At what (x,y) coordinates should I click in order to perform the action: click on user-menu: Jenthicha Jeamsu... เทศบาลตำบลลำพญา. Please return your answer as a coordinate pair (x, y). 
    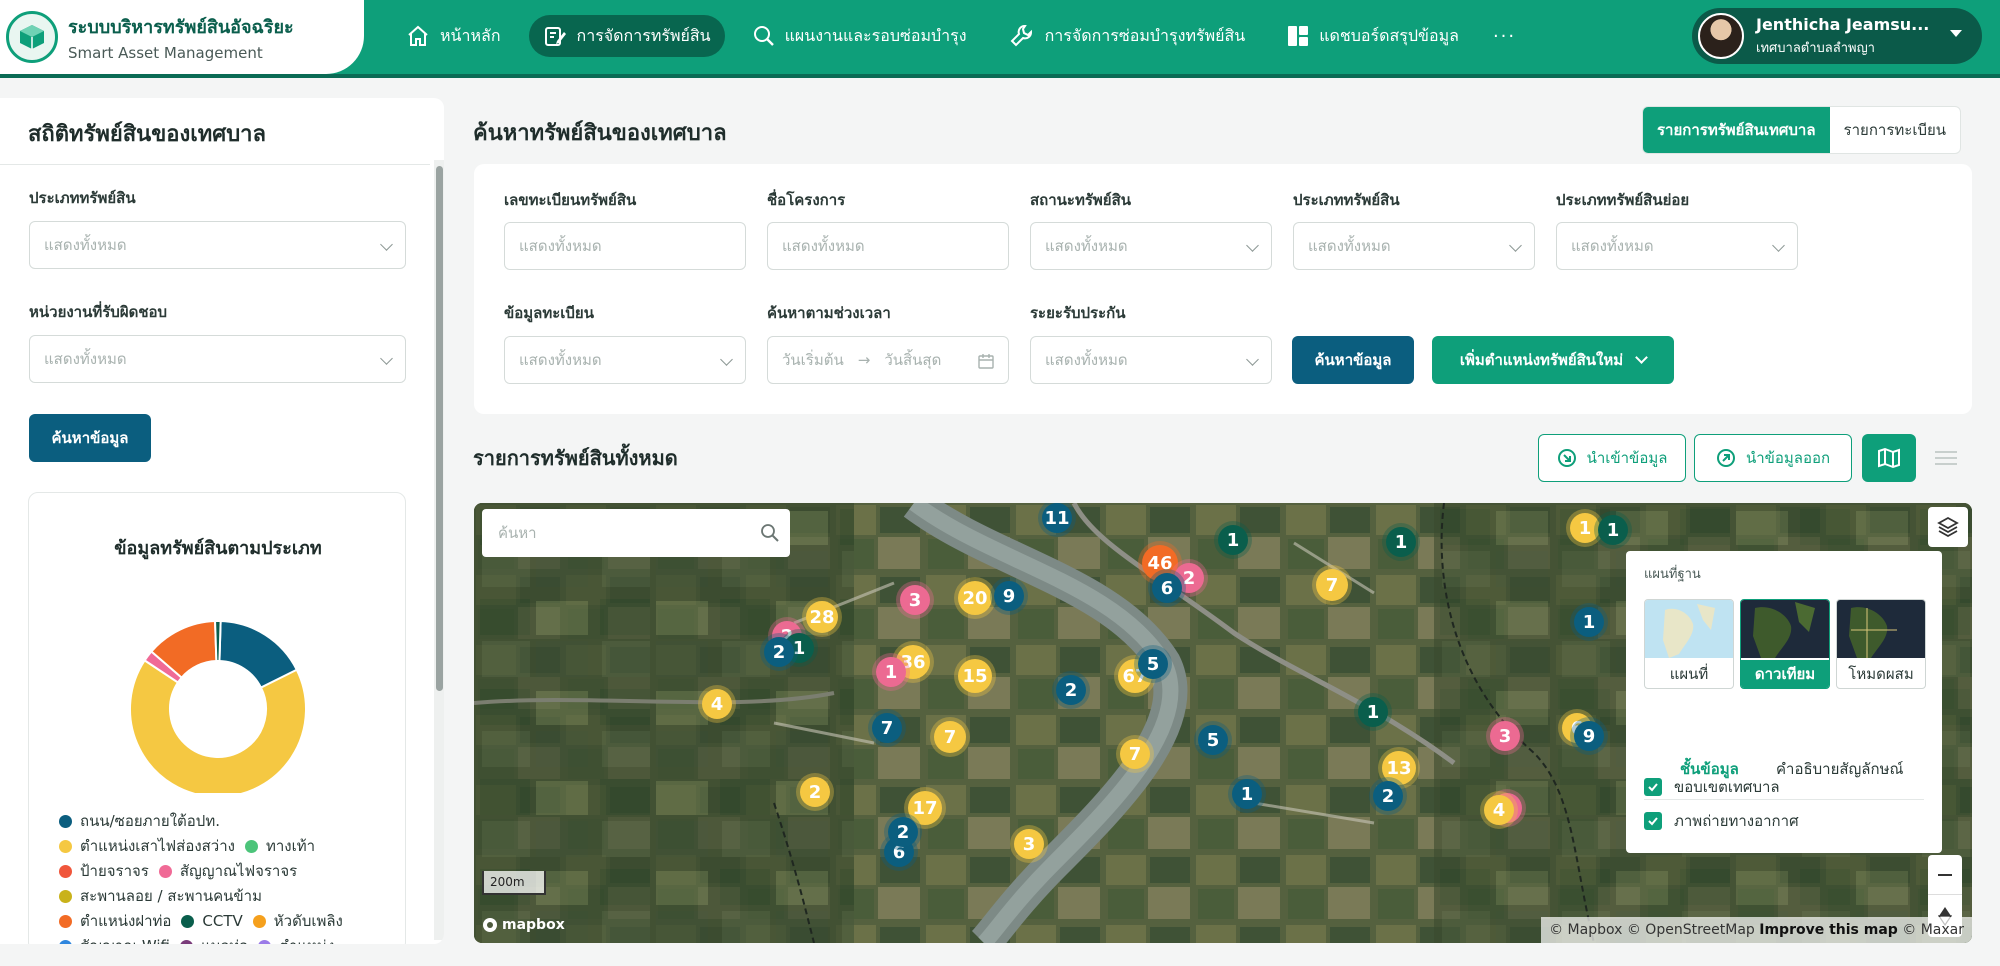
    Looking at the image, I should click on (1837, 36).